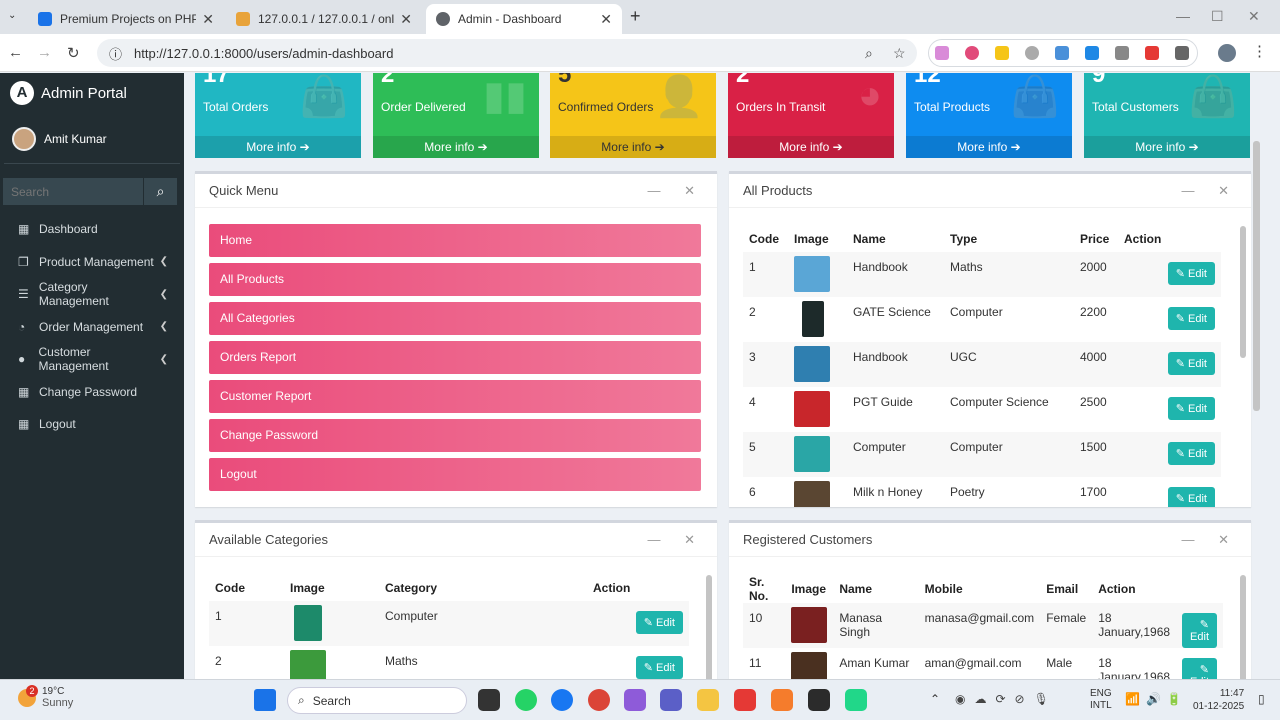  What do you see at coordinates (92, 229) in the screenshot?
I see `sidebar-item-dashboard: ▦ Dashboard` at bounding box center [92, 229].